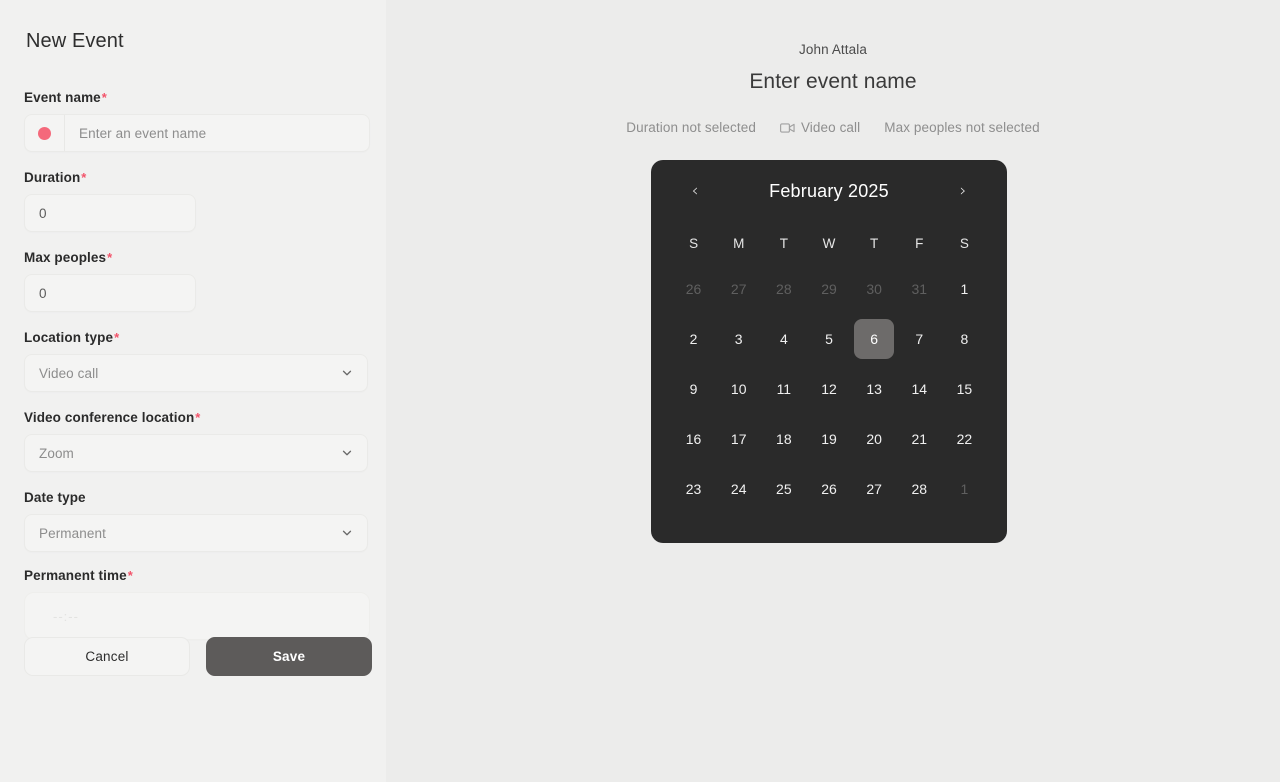  Describe the element at coordinates (196, 453) in the screenshot. I see `video-conference-location-select: Zoom` at that location.